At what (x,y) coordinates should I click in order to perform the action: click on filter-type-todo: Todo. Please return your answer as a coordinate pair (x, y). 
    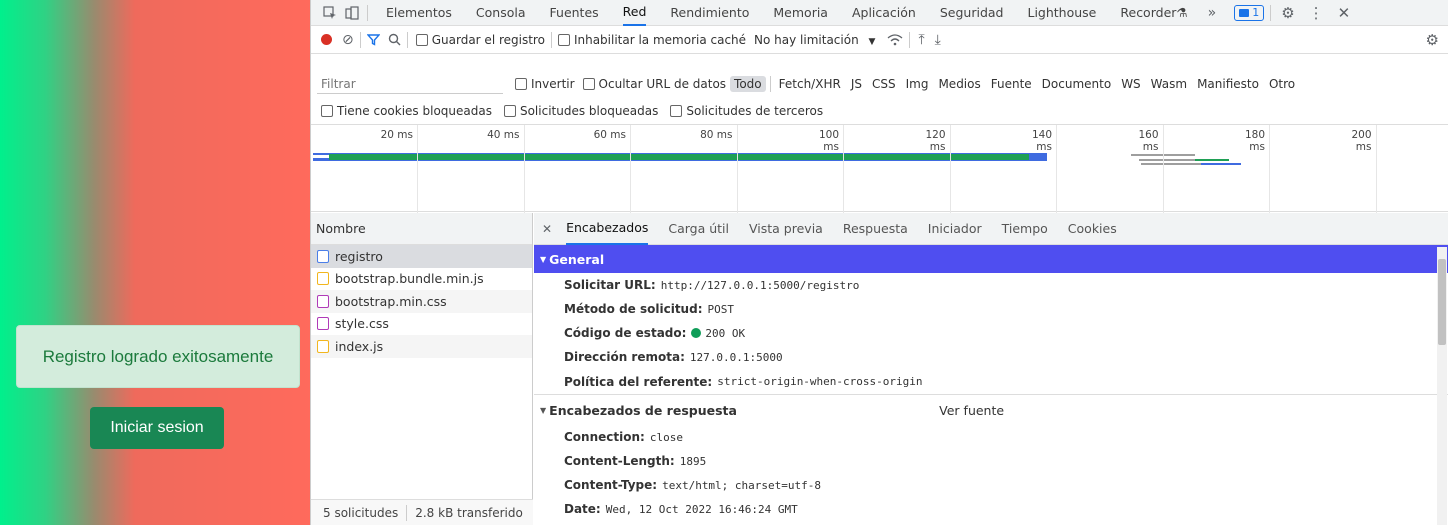
    Looking at the image, I should click on (748, 84).